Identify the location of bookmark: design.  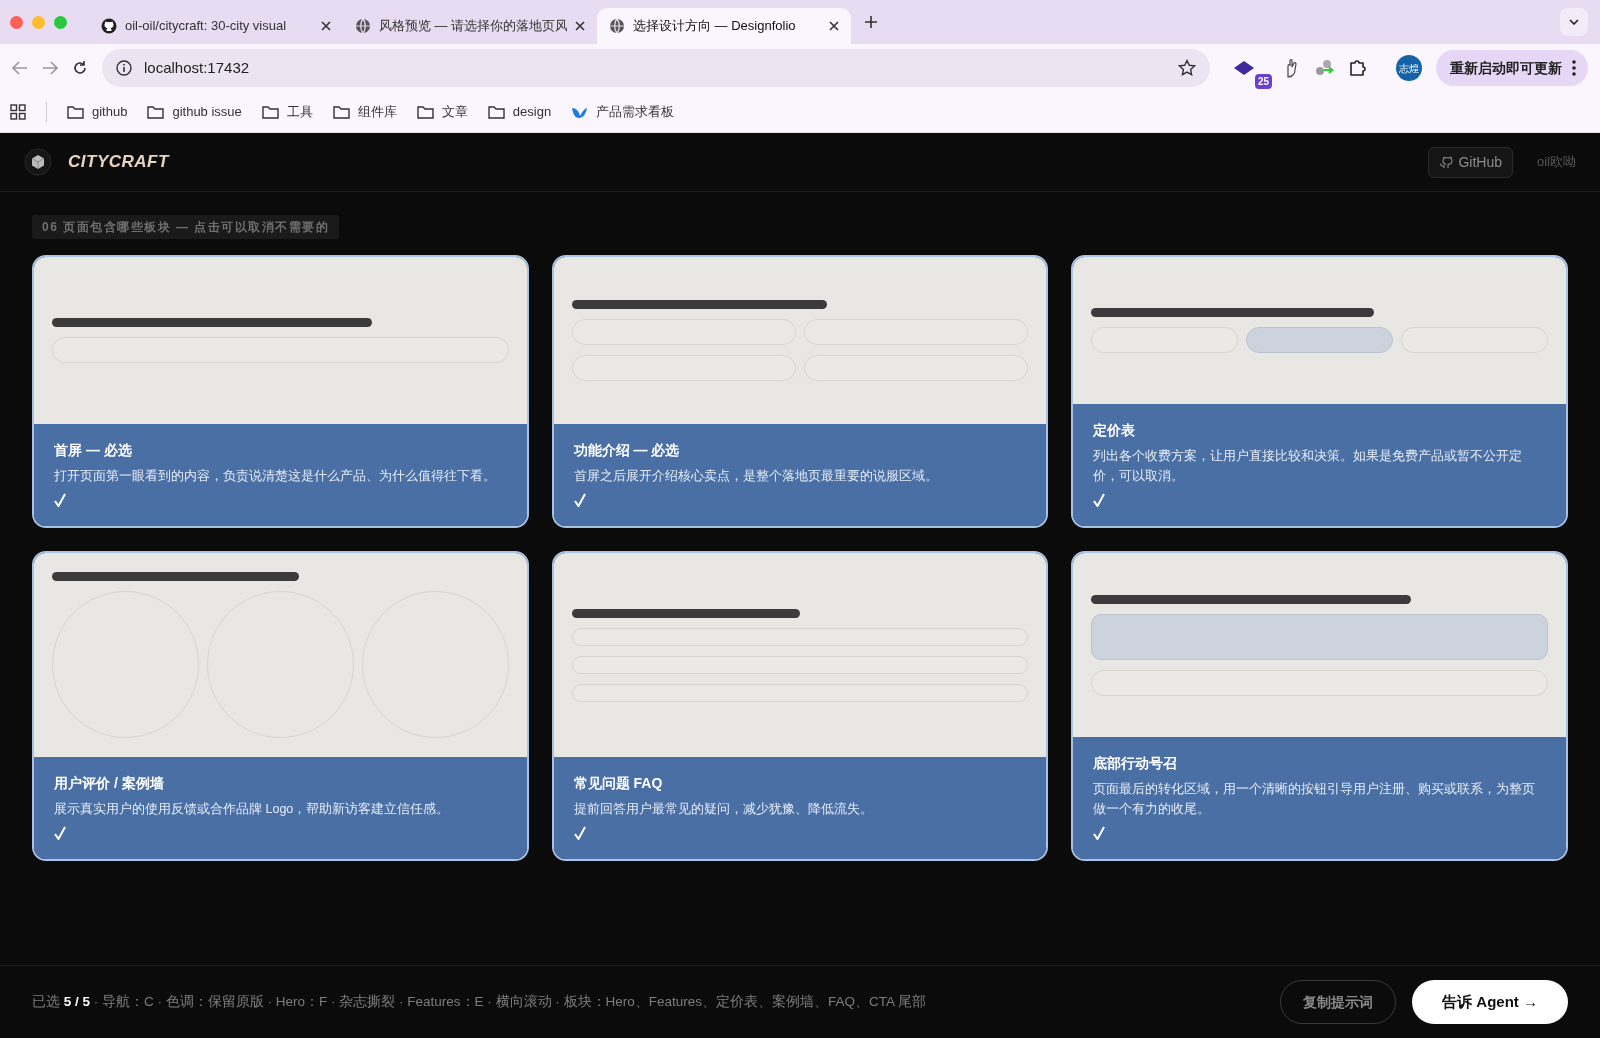
(519, 112).